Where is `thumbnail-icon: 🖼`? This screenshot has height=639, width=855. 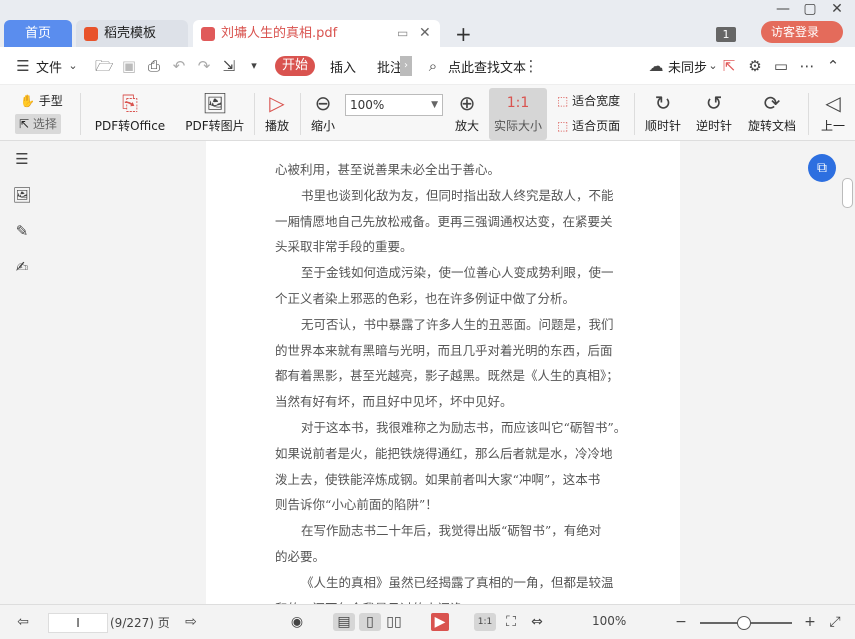 thumbnail-icon: 🖼 is located at coordinates (22, 195).